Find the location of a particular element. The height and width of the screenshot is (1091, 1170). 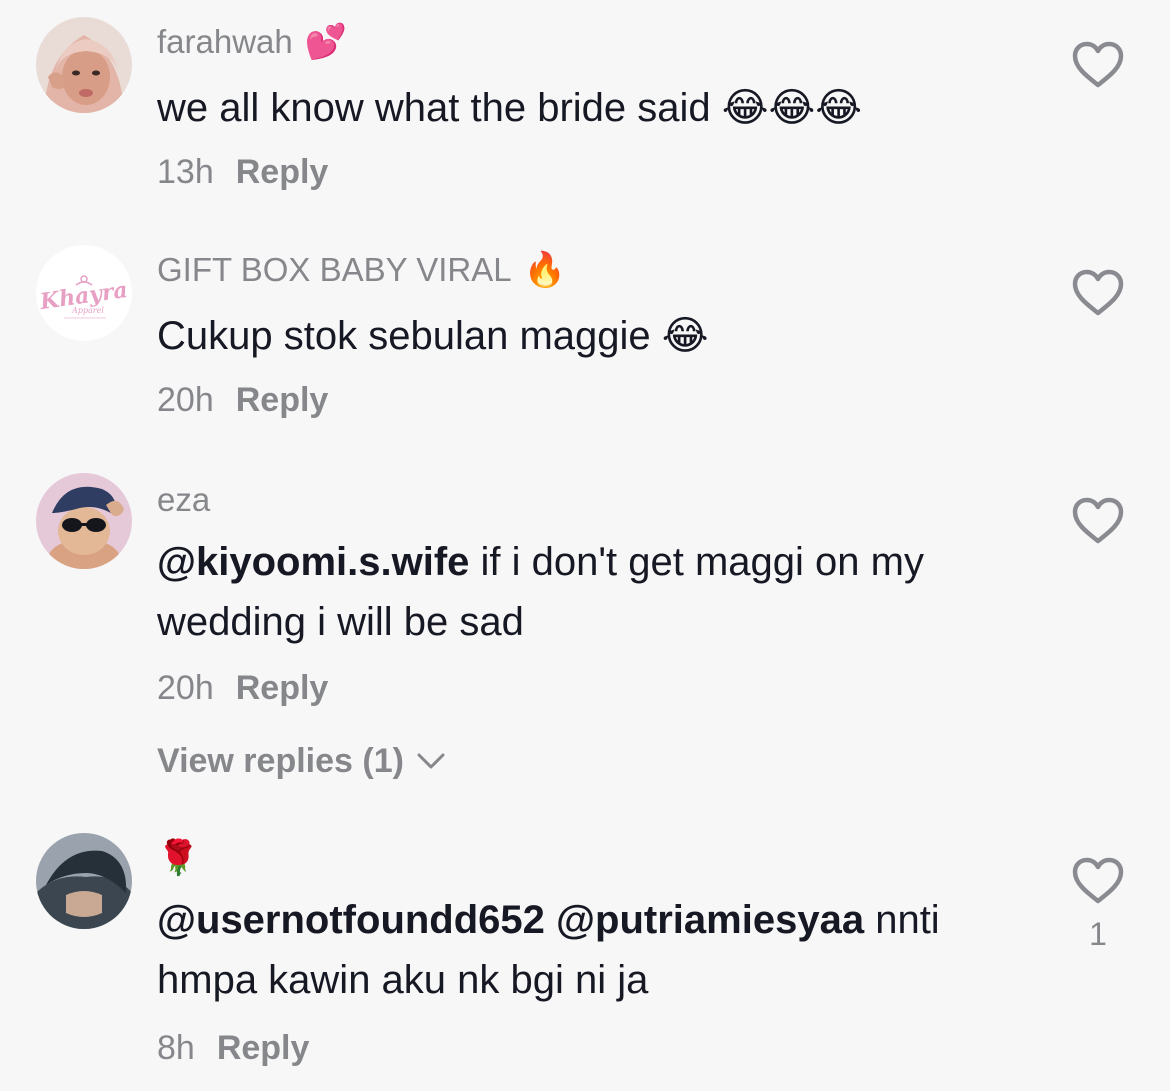

username-text: GIFT BOX BABY VIRAL is located at coordinates (334, 269).